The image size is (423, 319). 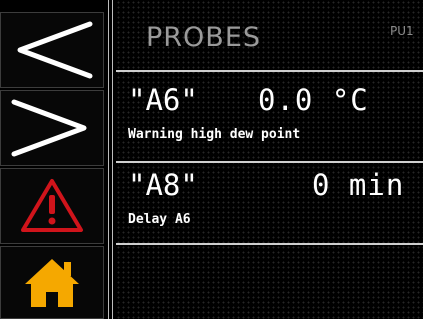 I want to click on probe-message: Warning high dew point, so click(x=214, y=134).